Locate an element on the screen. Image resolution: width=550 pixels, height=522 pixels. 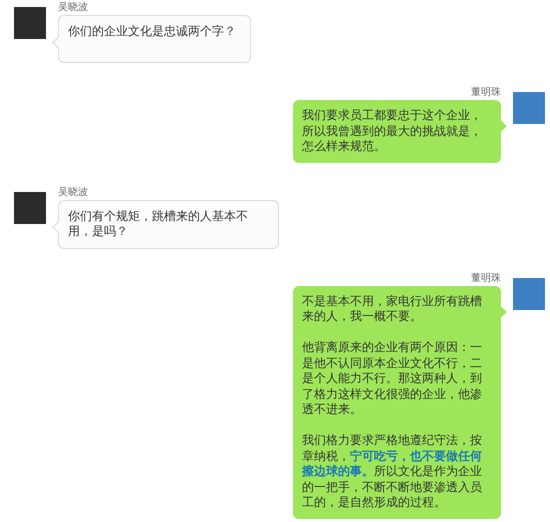
message-text: 他背离原来的企业有两个原因：一是他不认同原本企业文化不行，二是个人能力不行。那这两种人，到了格力这样文化很强的企业，他渗透不进来。 is located at coordinates (392, 379).